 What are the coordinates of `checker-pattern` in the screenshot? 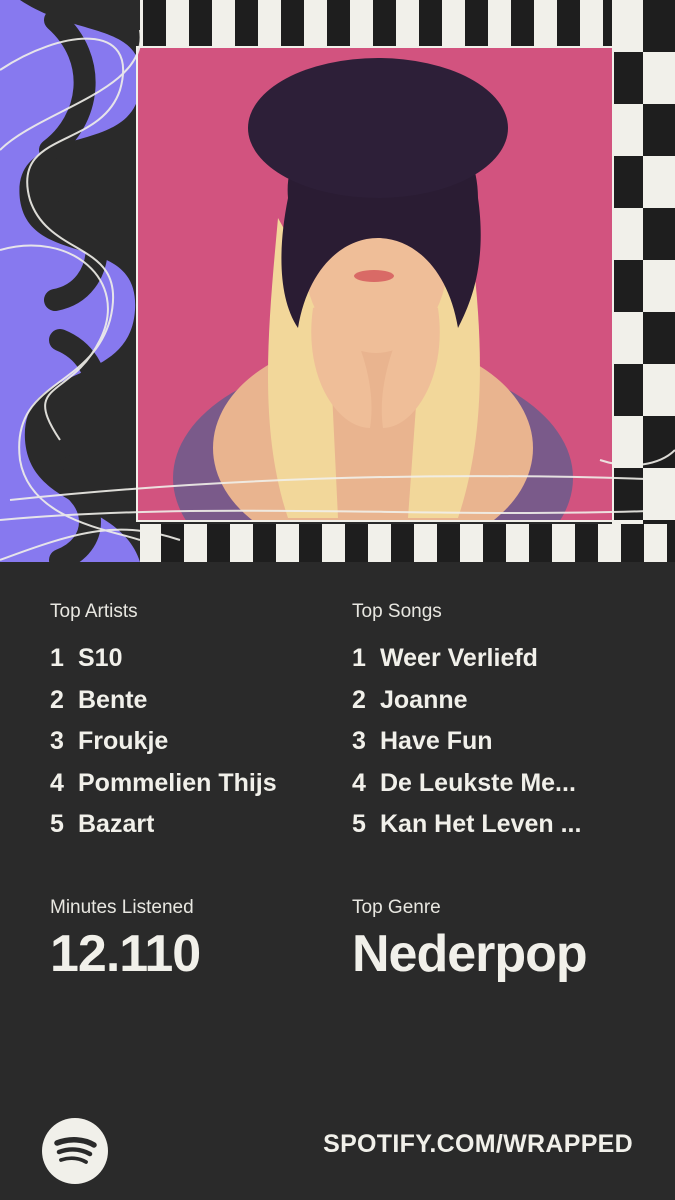 It's located at (643, 280).